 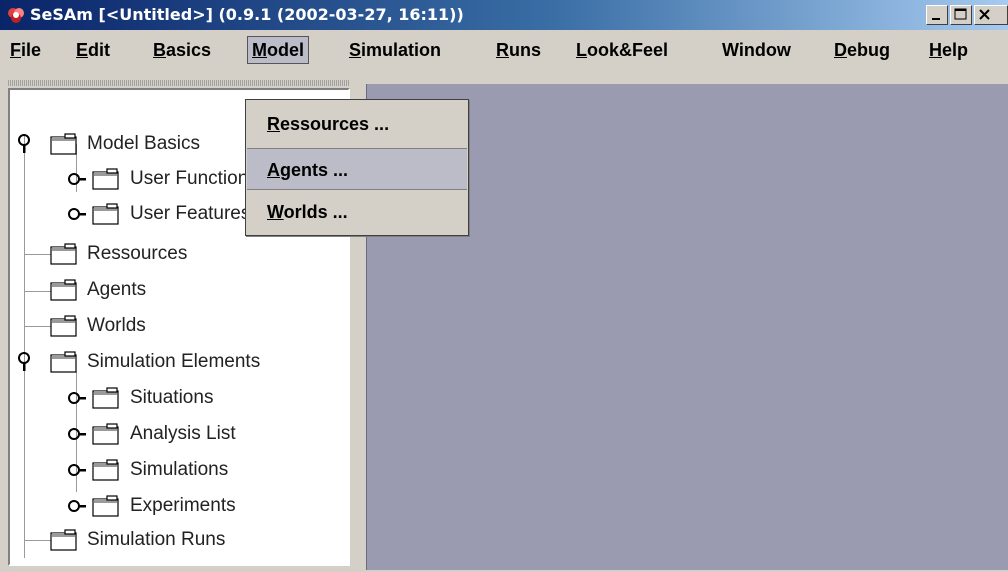 I want to click on tree-node-situations: Situations, so click(x=179, y=398).